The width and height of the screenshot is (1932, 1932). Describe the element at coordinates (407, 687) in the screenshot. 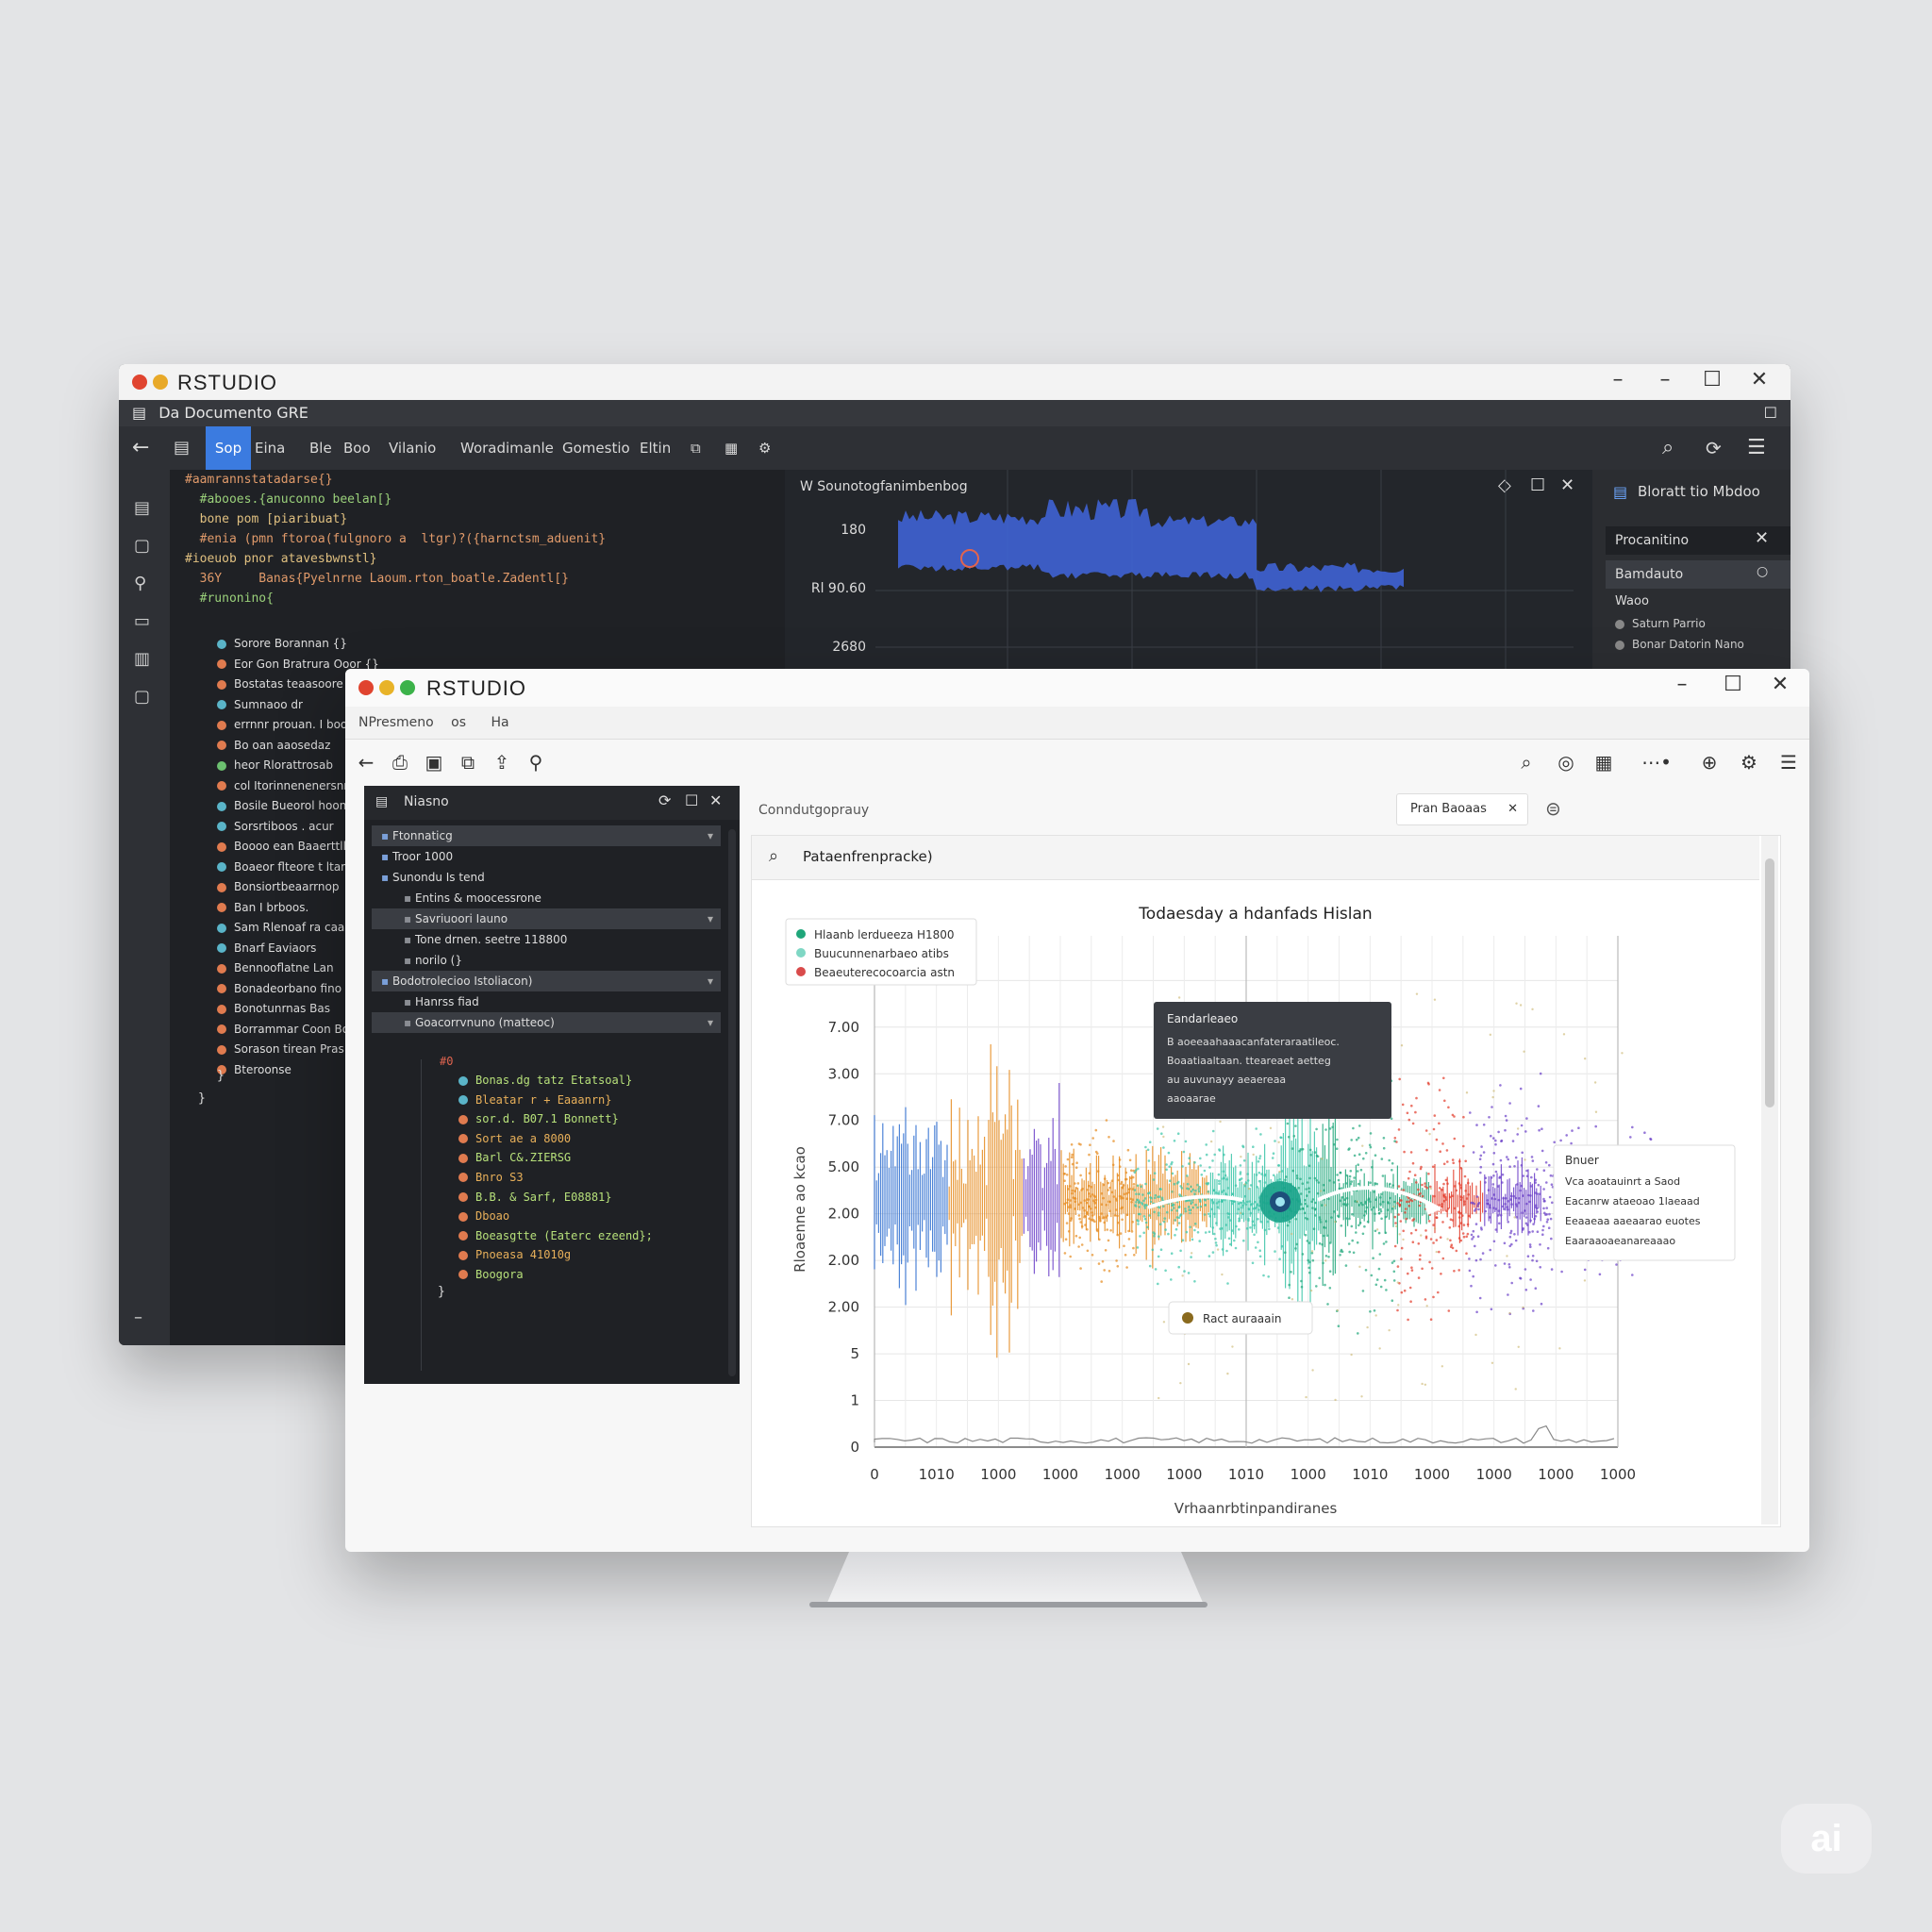

I see `zoom-dot` at that location.